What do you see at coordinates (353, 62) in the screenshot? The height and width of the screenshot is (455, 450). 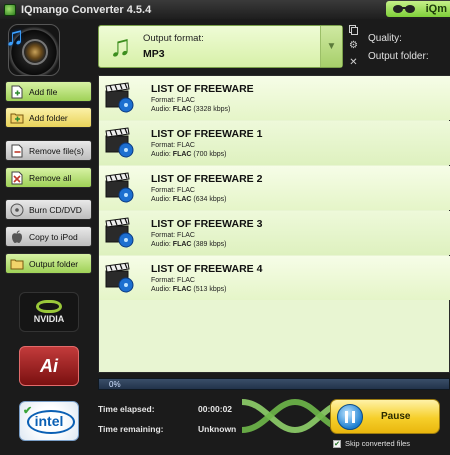 I see `close-icon: ✕` at bounding box center [353, 62].